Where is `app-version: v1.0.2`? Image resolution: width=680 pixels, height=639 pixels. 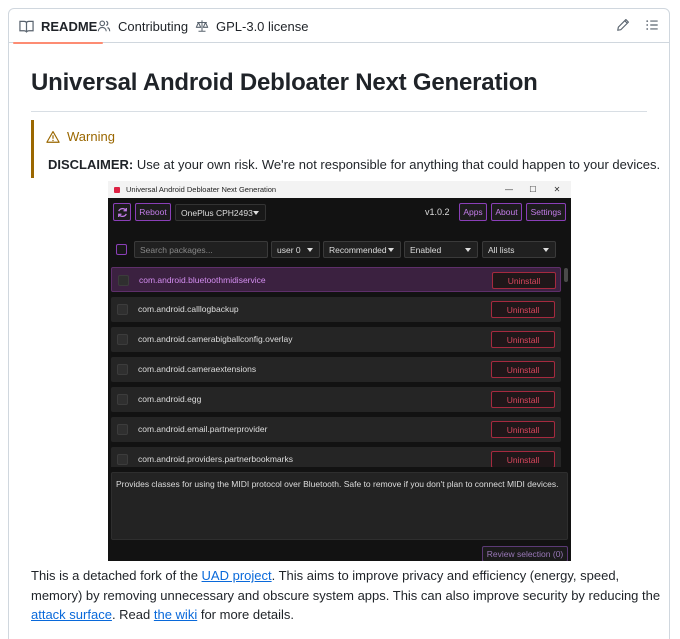
app-version: v1.0.2 is located at coordinates (437, 212).